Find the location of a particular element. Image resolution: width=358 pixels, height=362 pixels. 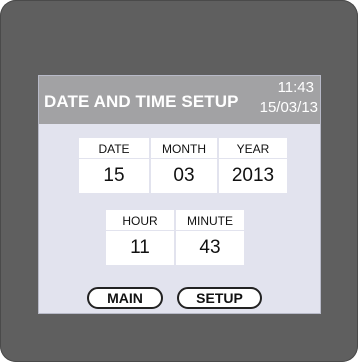

minute-field: MINUTE 43 is located at coordinates (210, 237).